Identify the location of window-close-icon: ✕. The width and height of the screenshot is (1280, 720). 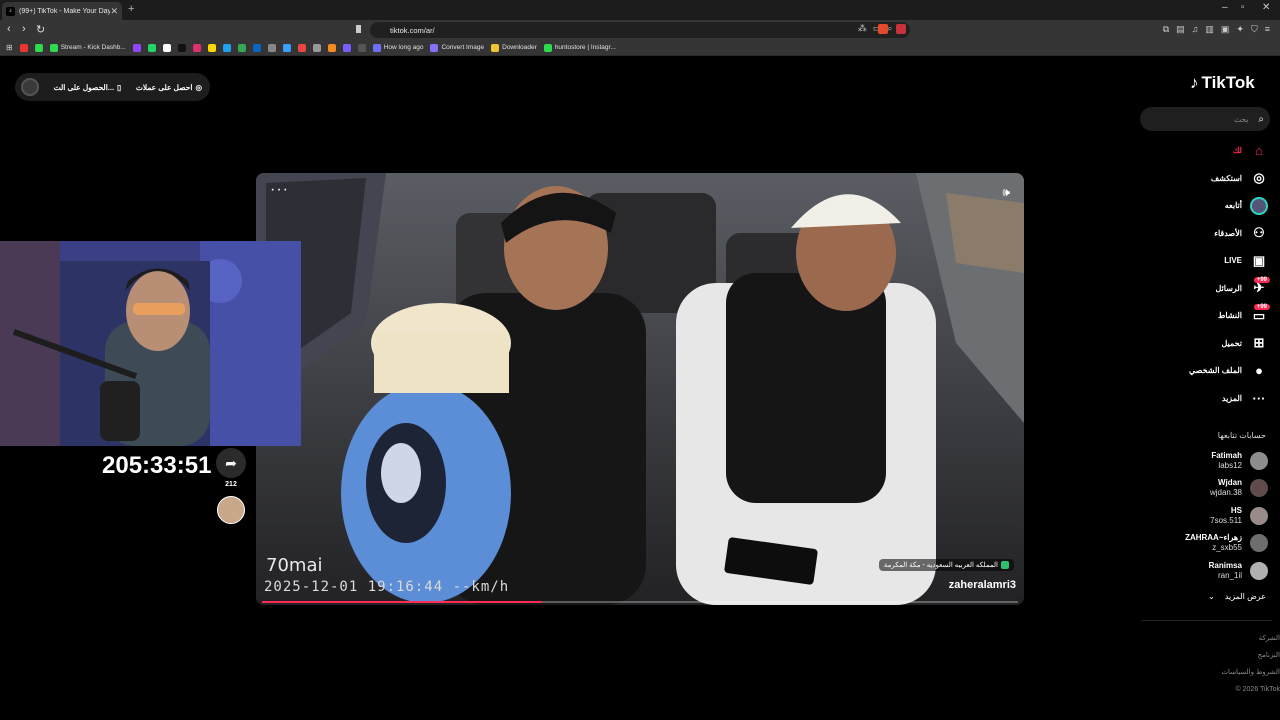
(1266, 7).